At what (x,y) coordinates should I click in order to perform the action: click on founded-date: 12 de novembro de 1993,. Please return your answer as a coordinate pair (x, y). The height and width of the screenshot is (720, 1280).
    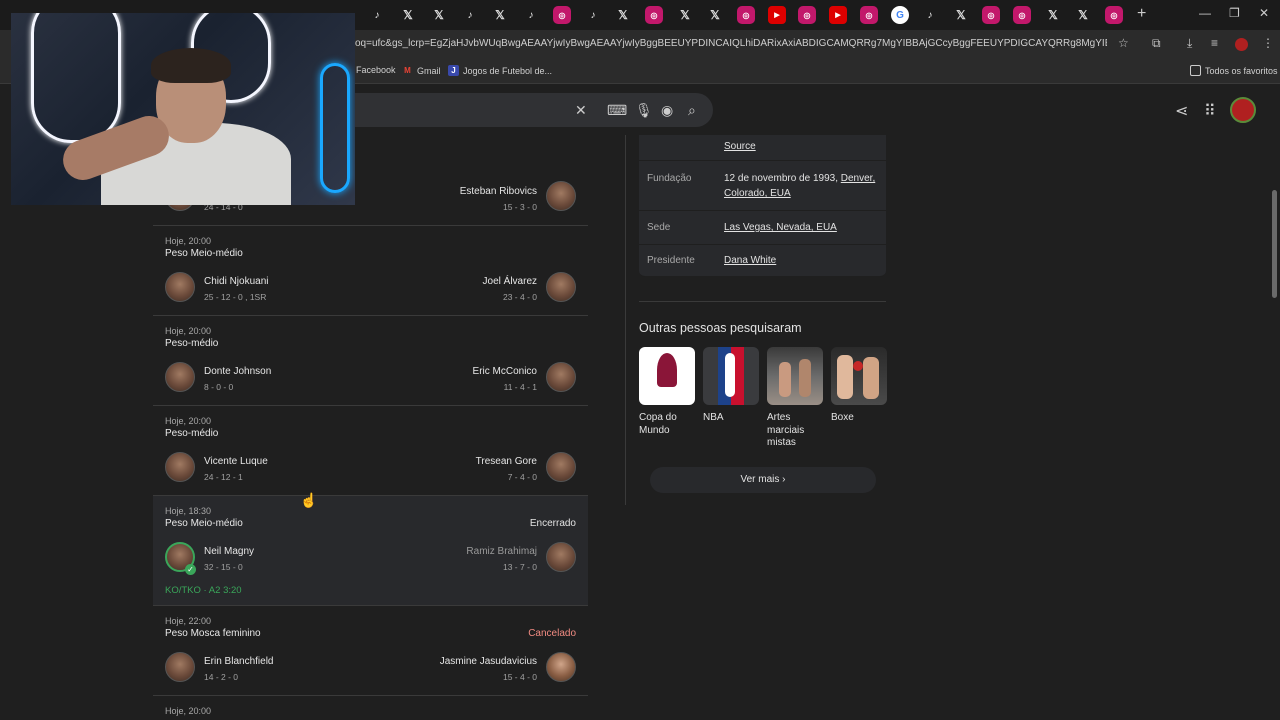
    Looking at the image, I should click on (781, 178).